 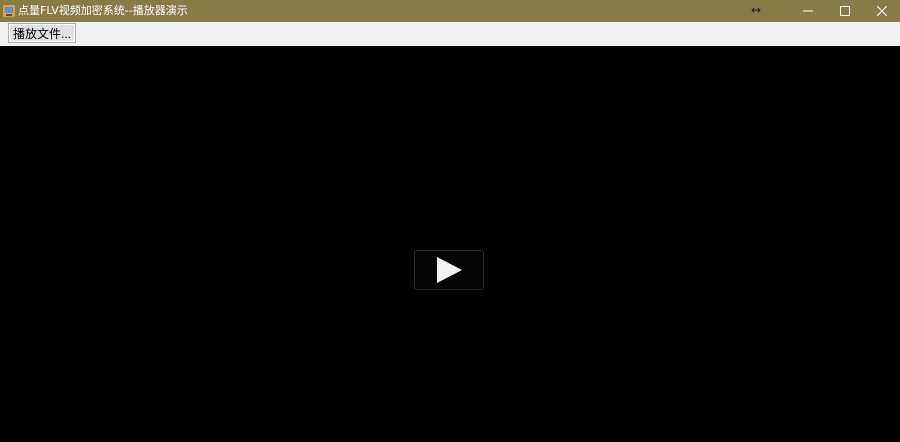 What do you see at coordinates (103, 10) in the screenshot?
I see `window-title: 点量FLV视频加密系统--播放器演示` at bounding box center [103, 10].